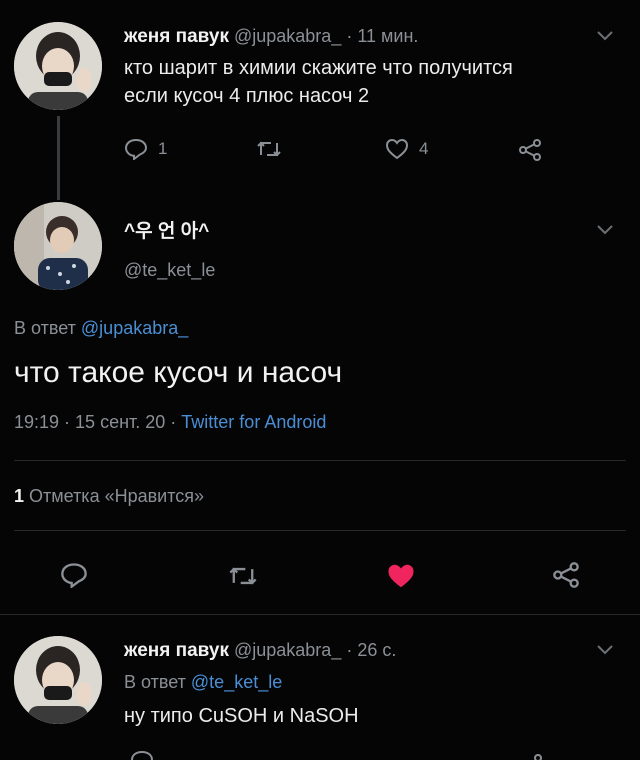 The image size is (640, 760). What do you see at coordinates (382, 36) in the screenshot?
I see `timestamp: · 11 мин.` at bounding box center [382, 36].